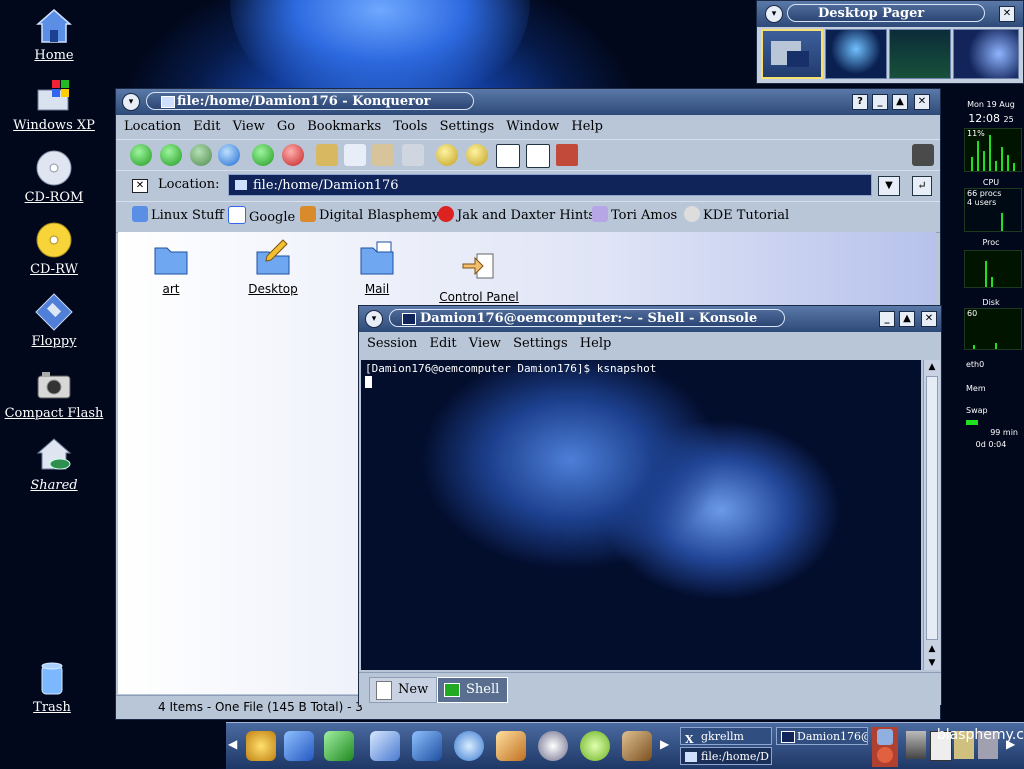 The width and height of the screenshot is (1024, 769). Describe the element at coordinates (286, 127) in the screenshot. I see `menu-go: Go` at that location.